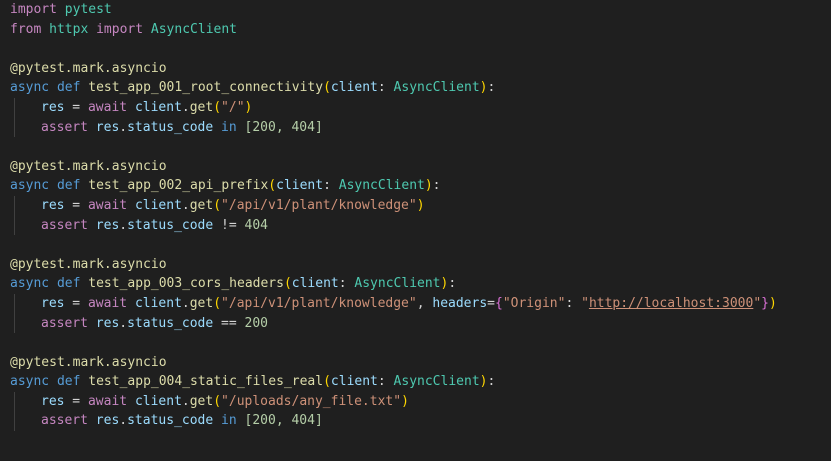  Describe the element at coordinates (671, 303) in the screenshot. I see `url-link: http://localhost:3000` at that location.